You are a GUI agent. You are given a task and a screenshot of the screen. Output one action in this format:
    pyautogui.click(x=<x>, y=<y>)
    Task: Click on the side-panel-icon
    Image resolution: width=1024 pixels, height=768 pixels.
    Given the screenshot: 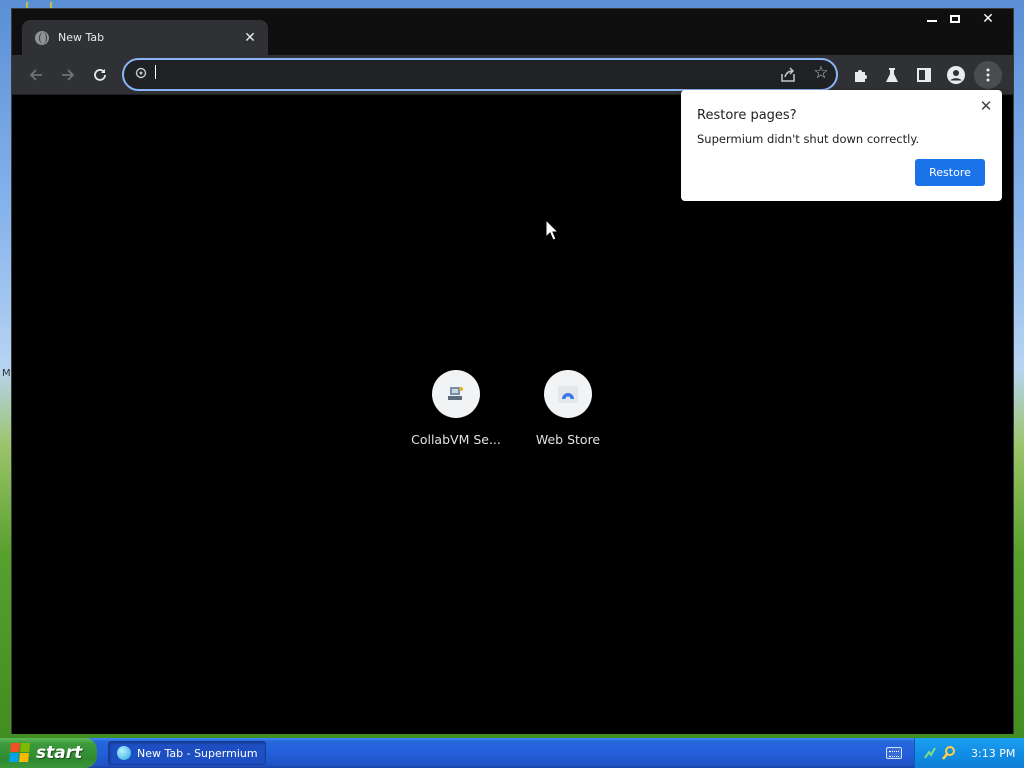 What is the action you would take?
    pyautogui.click(x=924, y=75)
    